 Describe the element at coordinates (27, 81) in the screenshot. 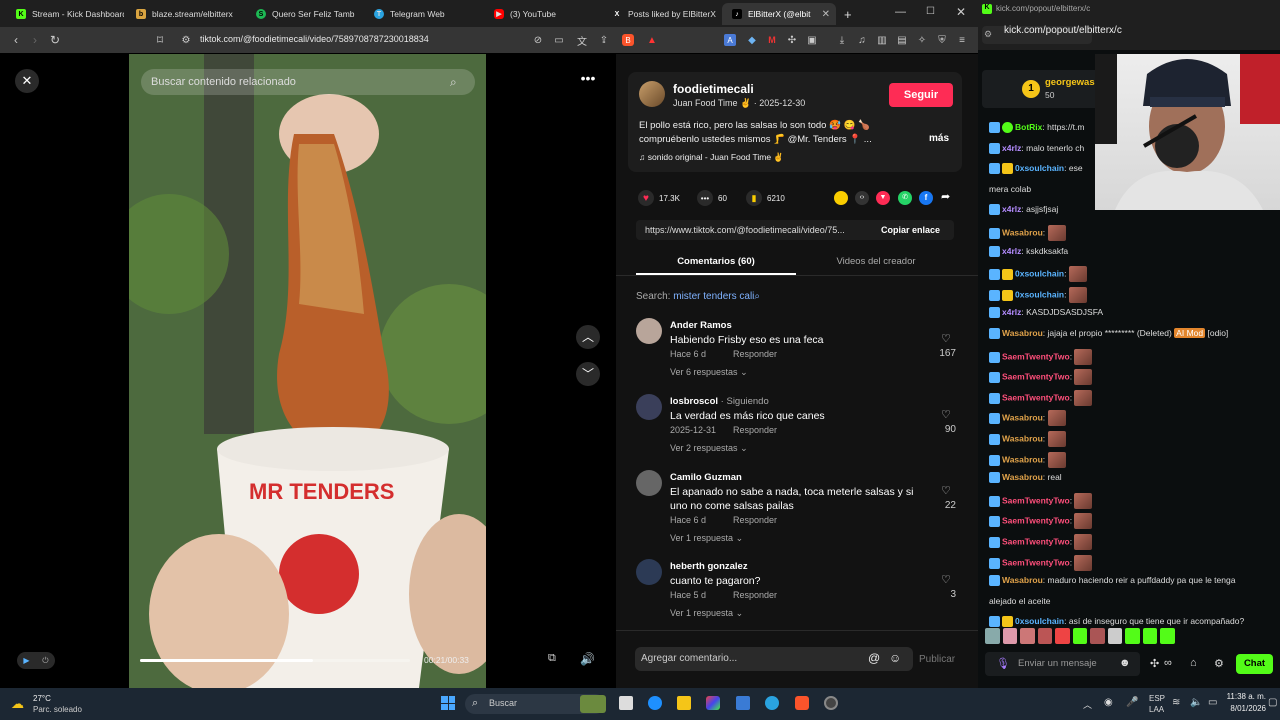

I see `close-video-button: ✕` at that location.